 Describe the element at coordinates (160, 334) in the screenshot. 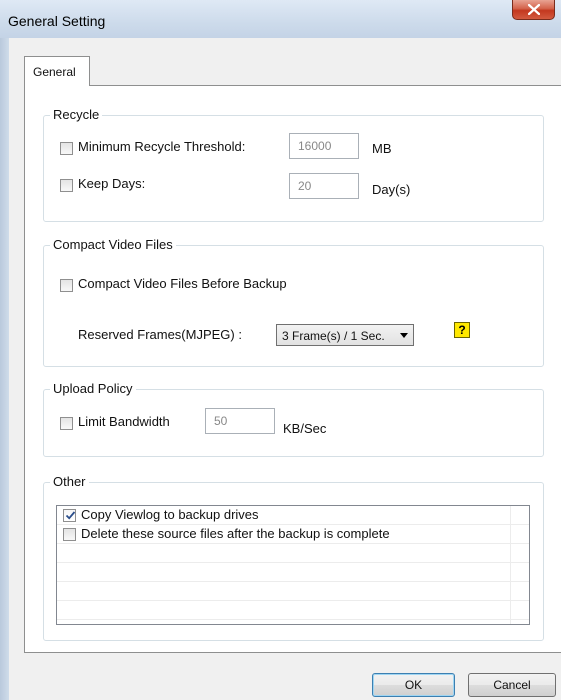

I see `reserved-frames-label: Reserved Frames(MJPEG) :` at that location.